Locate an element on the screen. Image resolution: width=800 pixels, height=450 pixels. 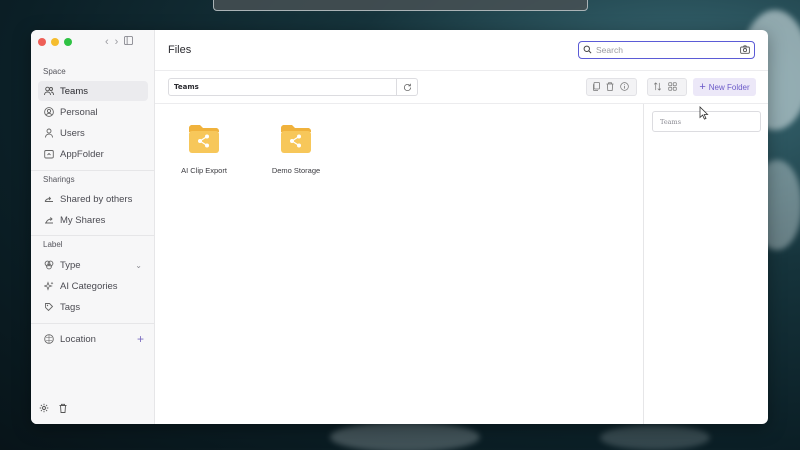
sidebar-item-type: Type ⌄ is located at coordinates (93, 265).